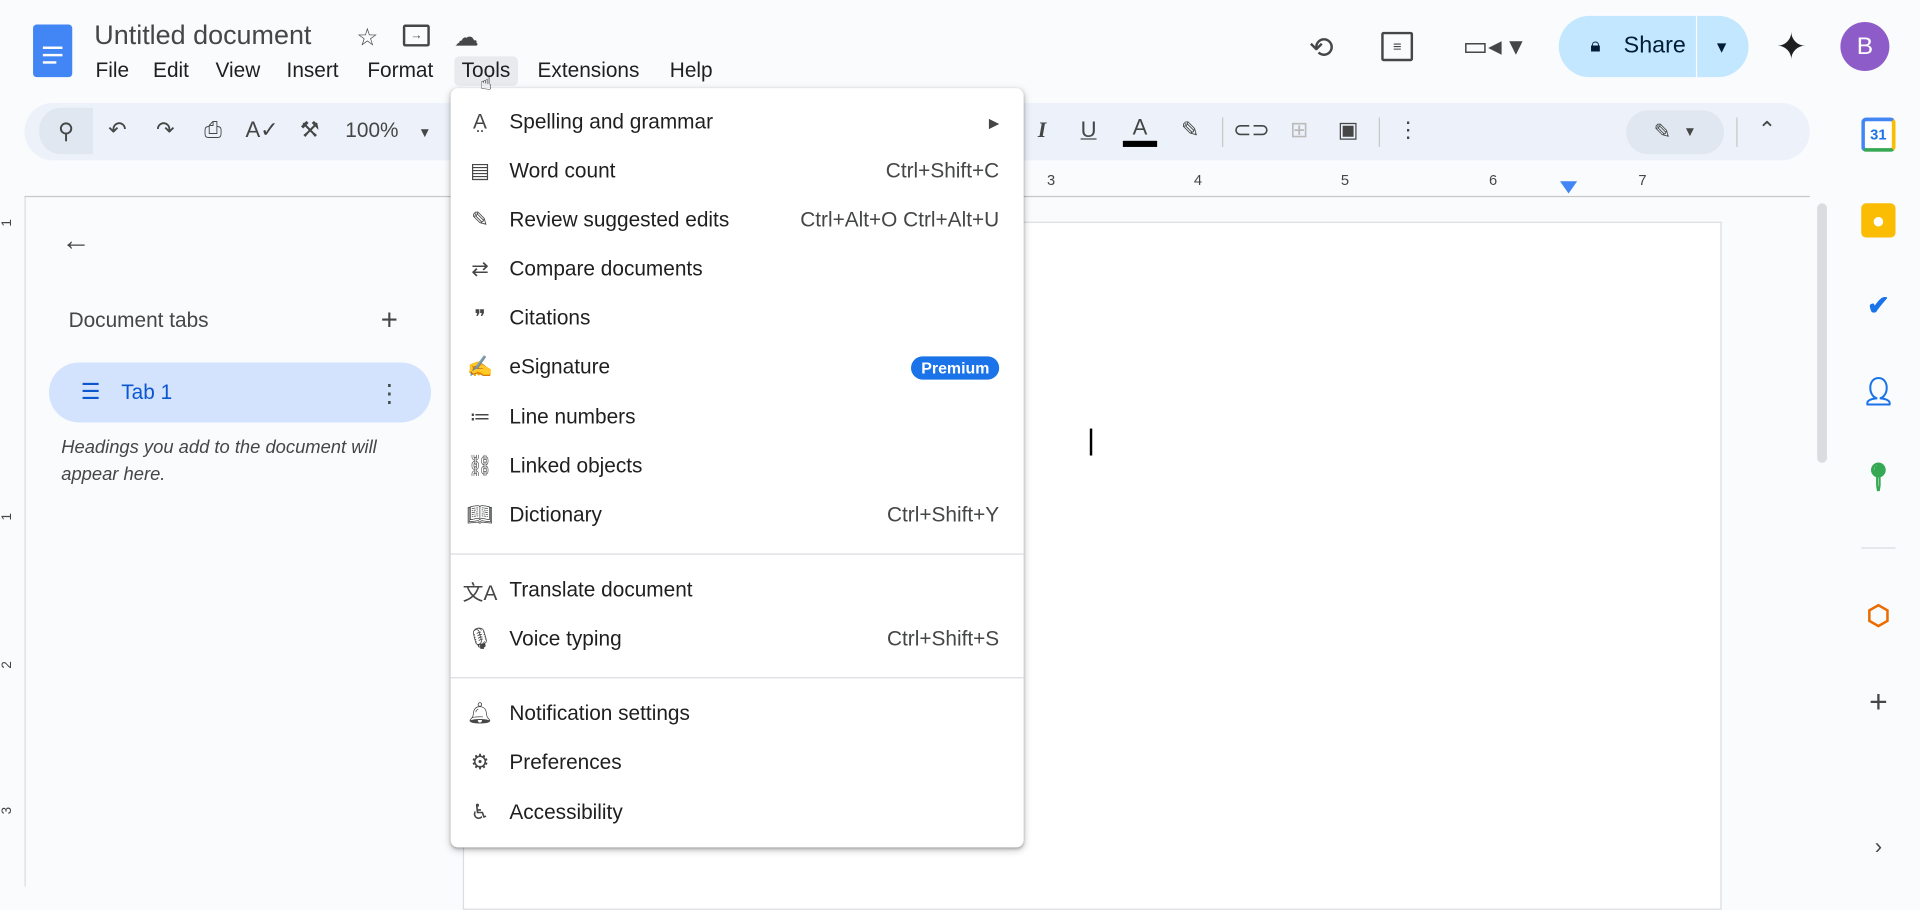  Describe the element at coordinates (117, 131) in the screenshot. I see `undo-icon: ↶` at that location.